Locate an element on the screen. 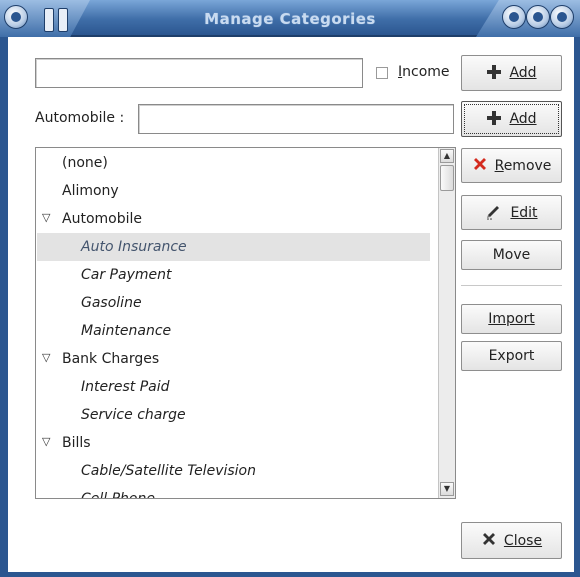  parent-category-label: Automobile : is located at coordinates (80, 118).